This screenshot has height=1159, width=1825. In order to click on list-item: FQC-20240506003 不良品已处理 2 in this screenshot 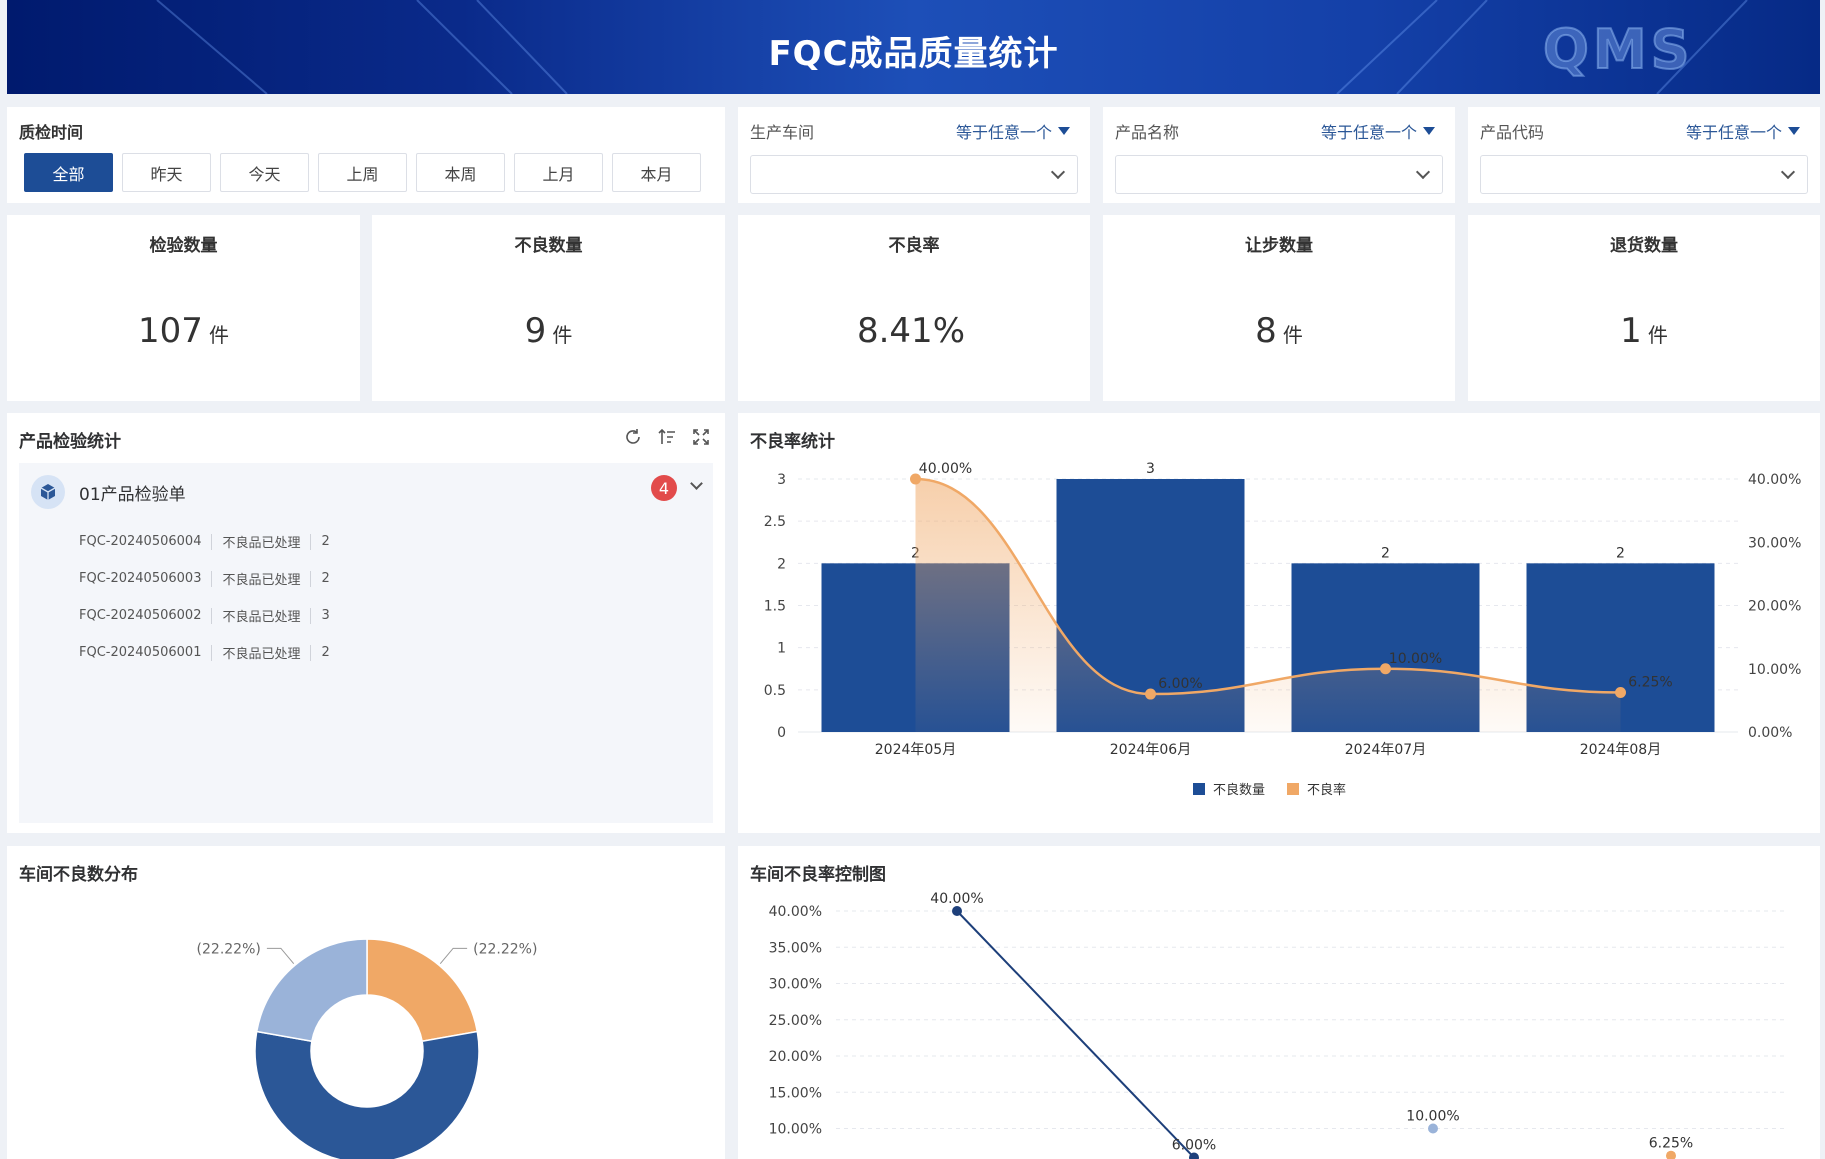, I will do `click(204, 578)`.